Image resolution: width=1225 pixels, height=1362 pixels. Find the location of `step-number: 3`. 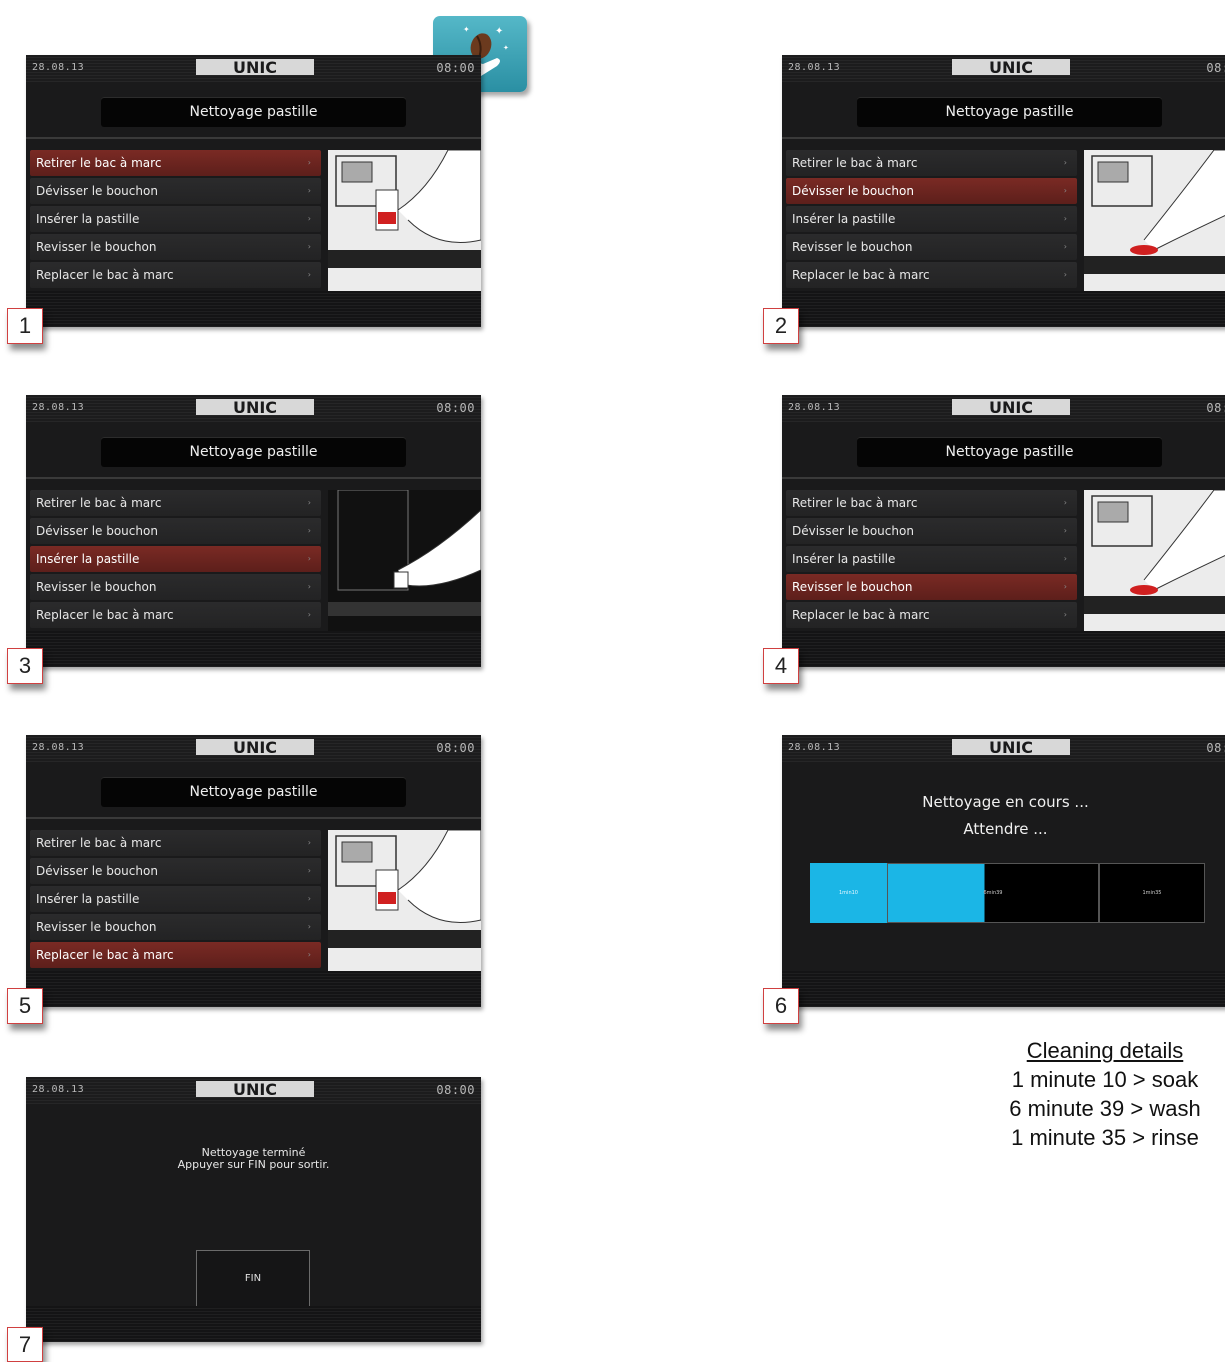

step-number: 3 is located at coordinates (25, 666).